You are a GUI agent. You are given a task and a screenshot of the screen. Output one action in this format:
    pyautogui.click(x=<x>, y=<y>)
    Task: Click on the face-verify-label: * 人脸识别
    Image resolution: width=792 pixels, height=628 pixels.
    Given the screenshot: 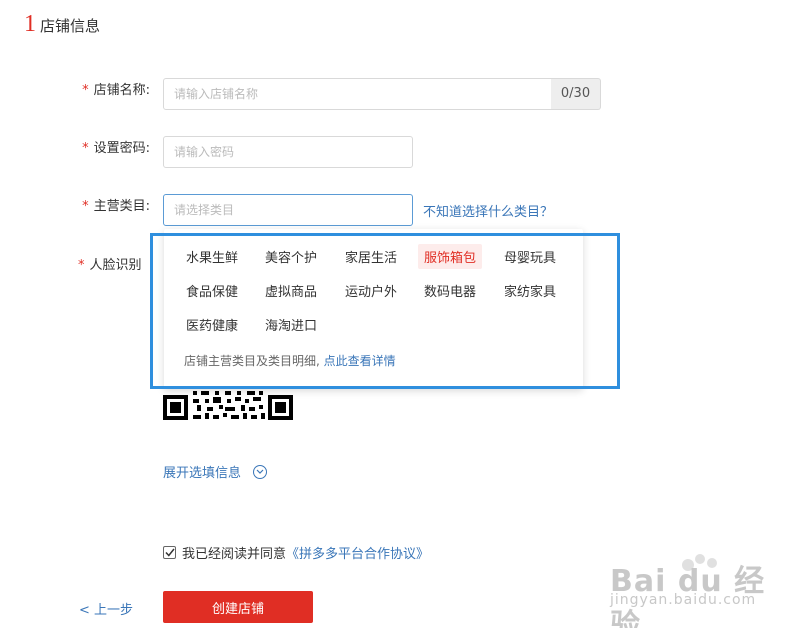 What is the action you would take?
    pyautogui.click(x=113, y=266)
    